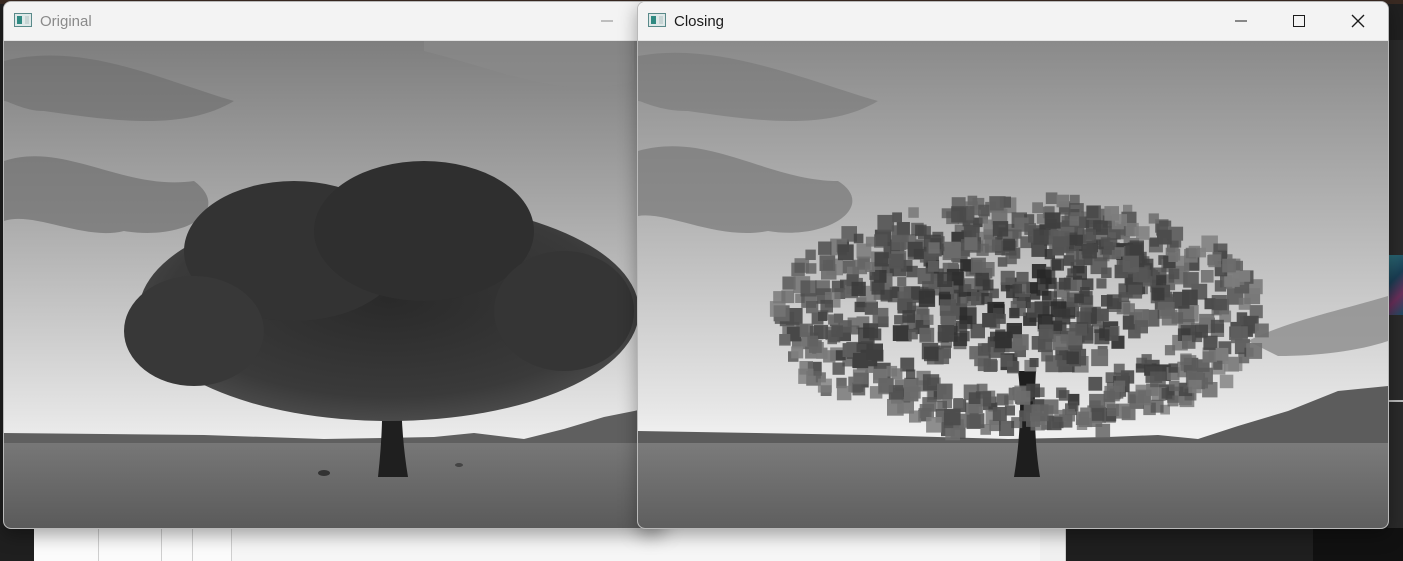 The width and height of the screenshot is (1403, 561). What do you see at coordinates (699, 21) in the screenshot?
I see `closing-window-title: Closing` at bounding box center [699, 21].